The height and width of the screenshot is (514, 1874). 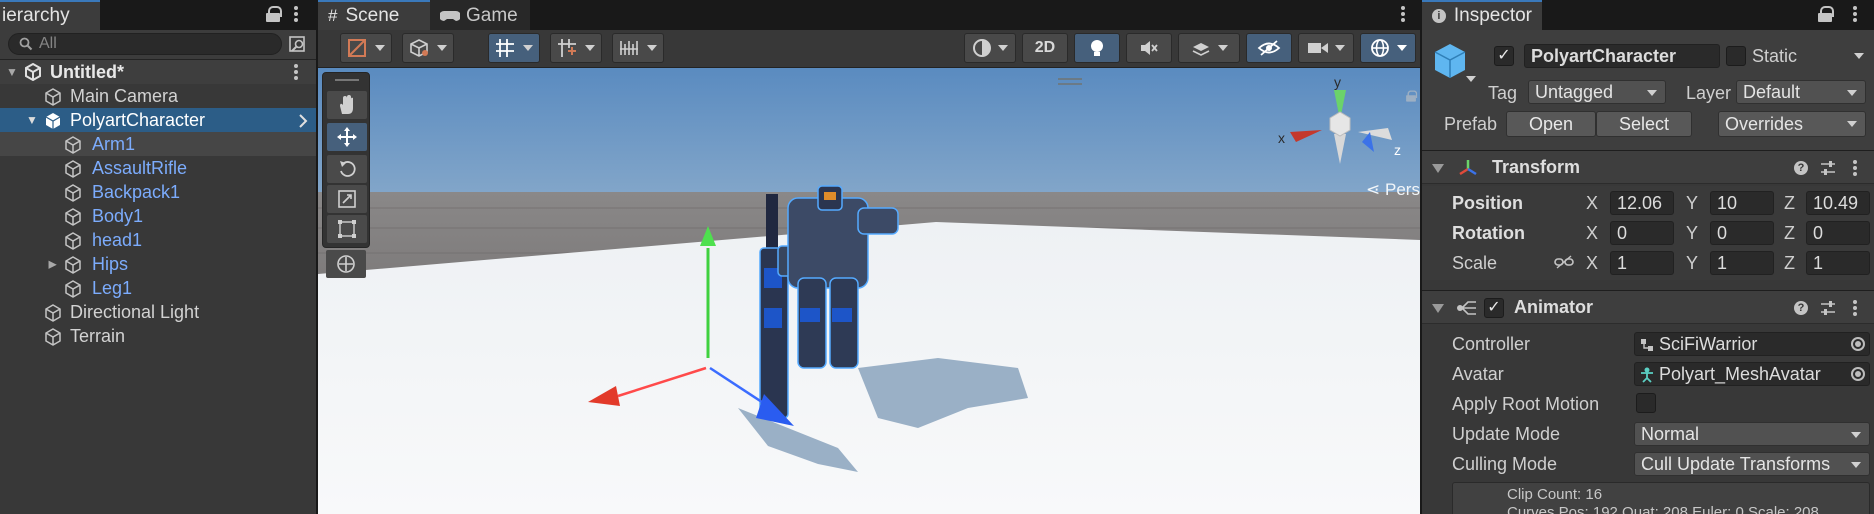 I want to click on splitter-right, so click(x=1421, y=257).